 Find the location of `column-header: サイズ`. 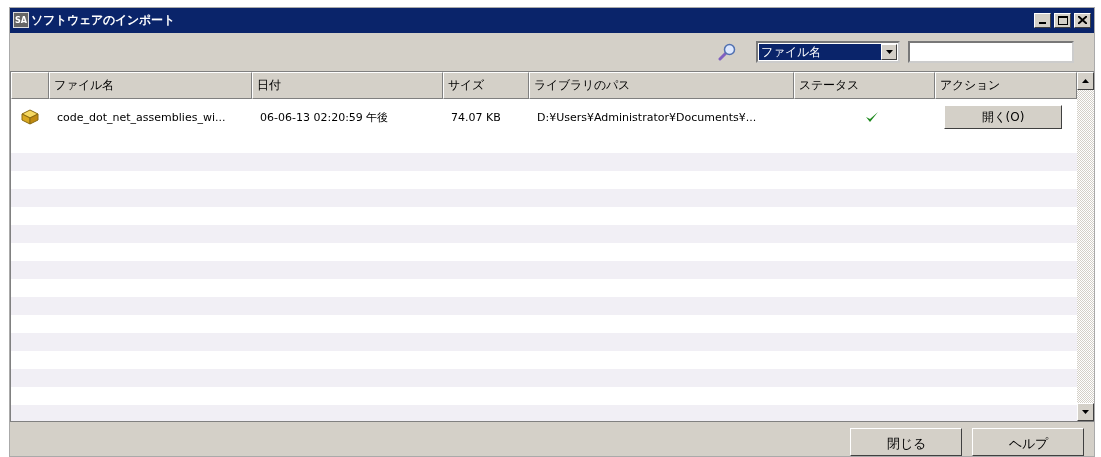

column-header: サイズ is located at coordinates (486, 86).